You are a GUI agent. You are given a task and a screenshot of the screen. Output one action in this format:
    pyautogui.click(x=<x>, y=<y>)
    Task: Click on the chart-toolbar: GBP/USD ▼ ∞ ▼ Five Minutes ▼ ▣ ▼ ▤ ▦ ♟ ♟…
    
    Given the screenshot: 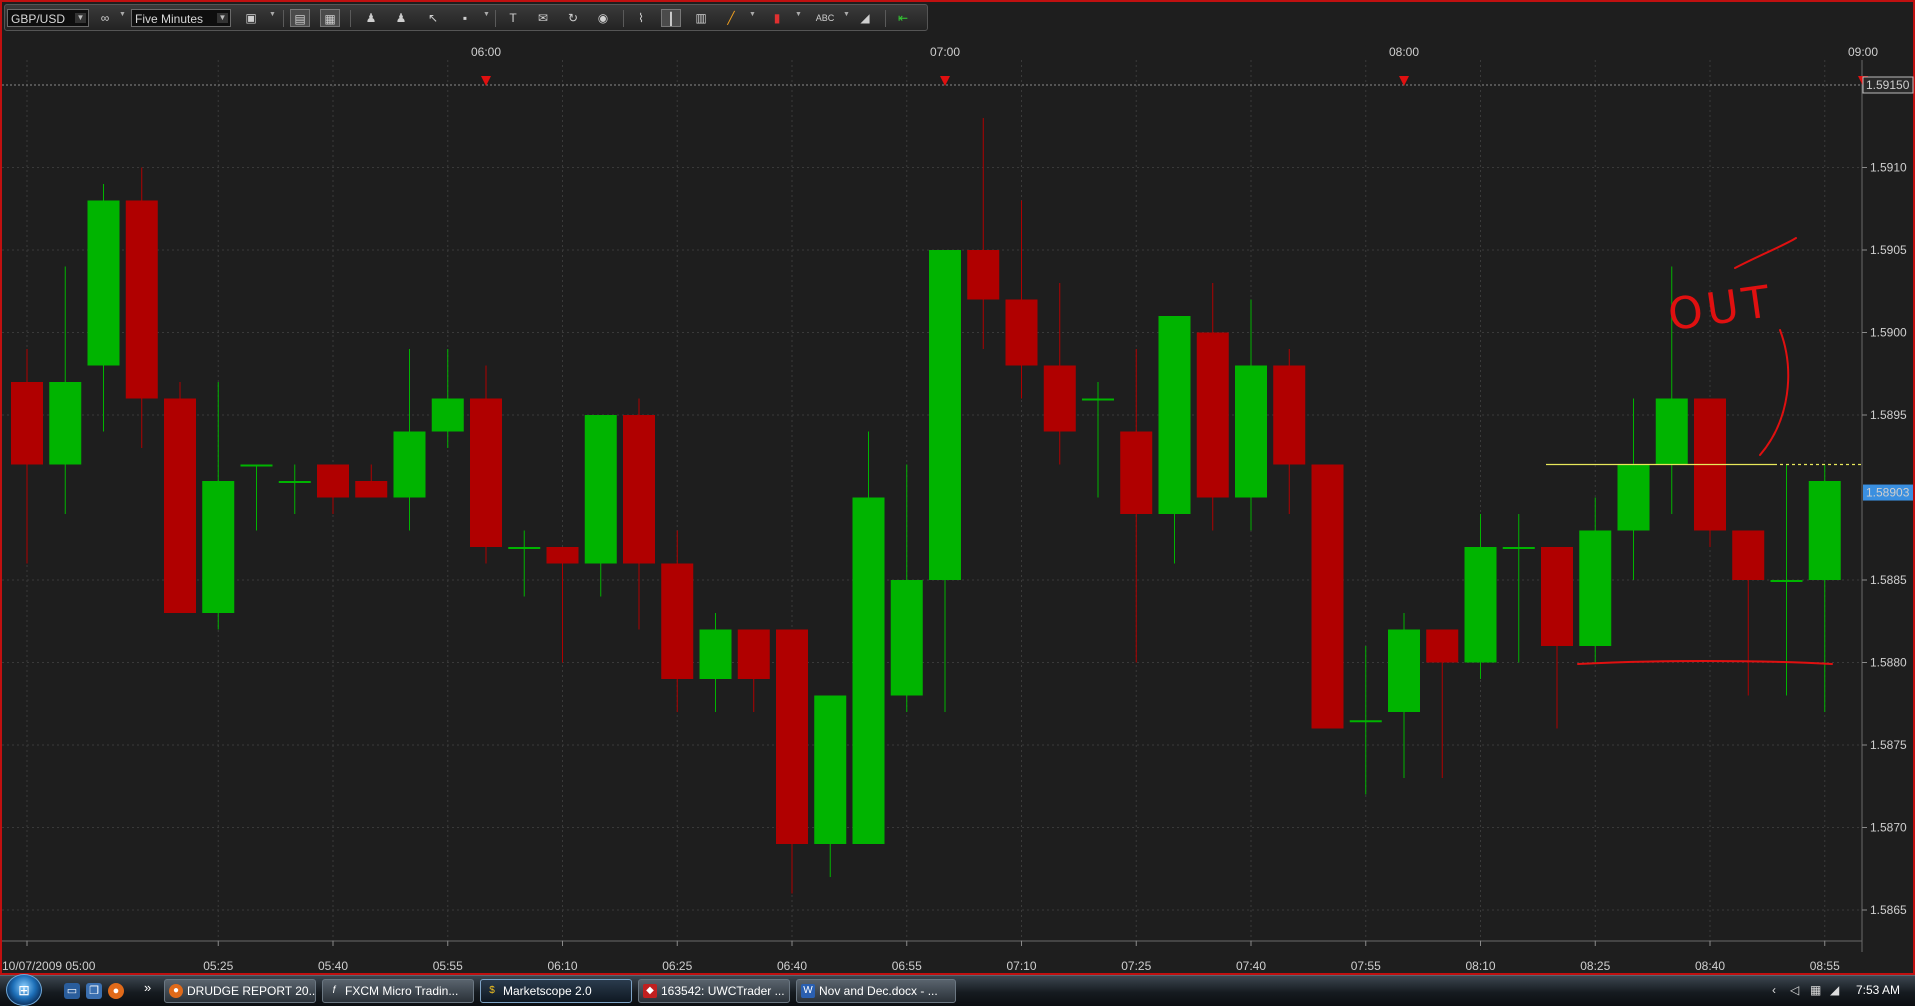 What is the action you would take?
    pyautogui.click(x=466, y=17)
    